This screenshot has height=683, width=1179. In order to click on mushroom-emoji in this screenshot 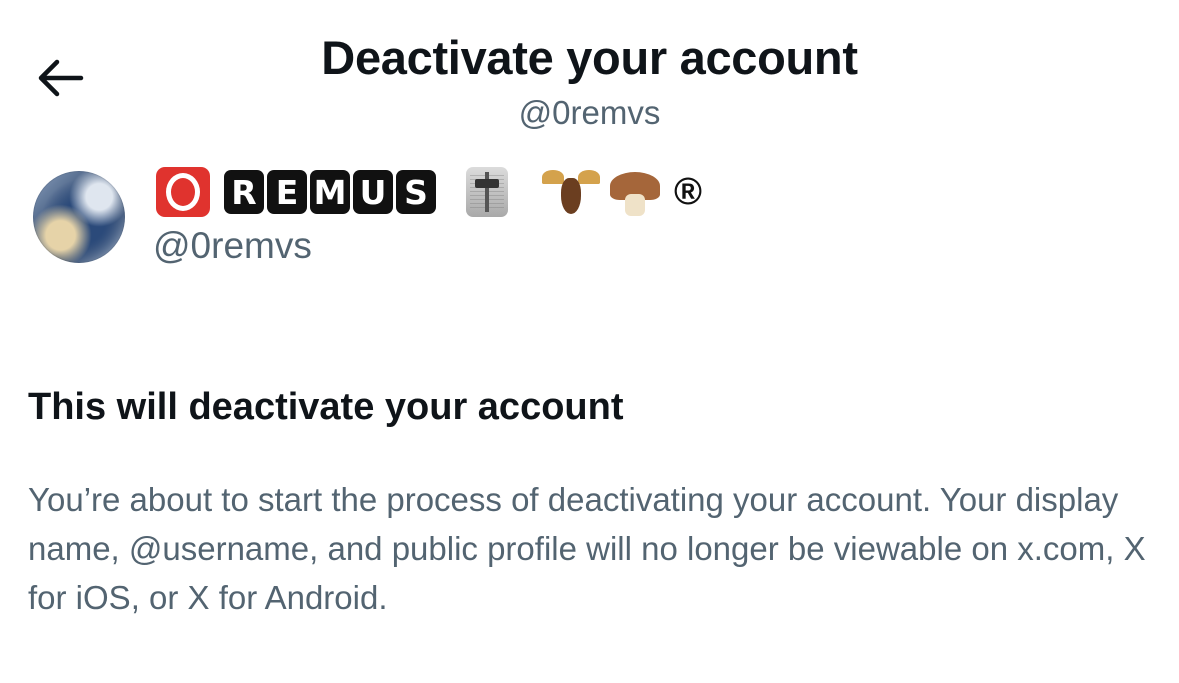, I will do `click(636, 192)`.